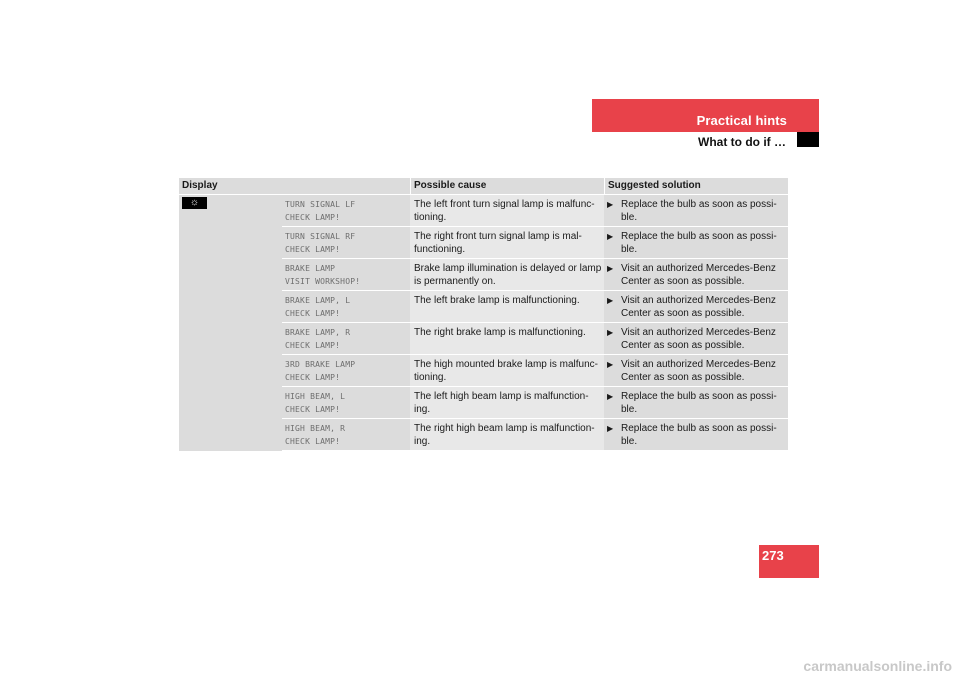 The image size is (960, 678). I want to click on display-message: TURN SIGNAL LF CHECK LAMP!, so click(346, 210).